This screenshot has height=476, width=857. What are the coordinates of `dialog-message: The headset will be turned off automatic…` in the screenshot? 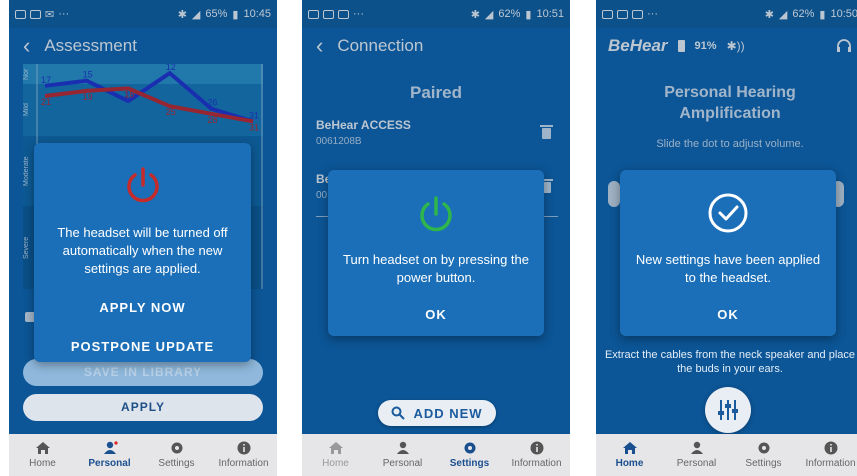 It's located at (142, 250).